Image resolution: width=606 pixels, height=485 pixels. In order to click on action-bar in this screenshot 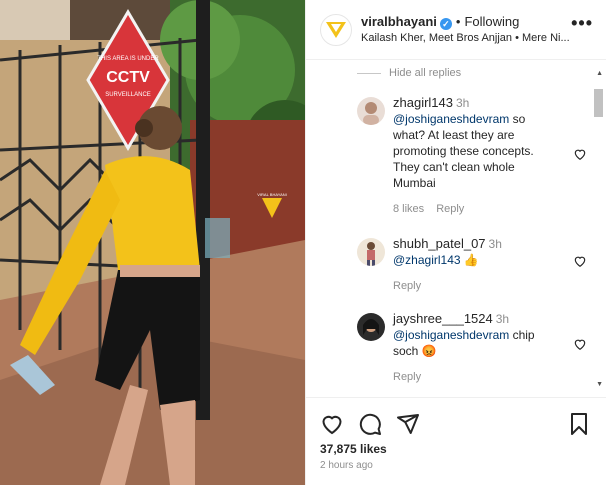, I will do `click(370, 424)`.